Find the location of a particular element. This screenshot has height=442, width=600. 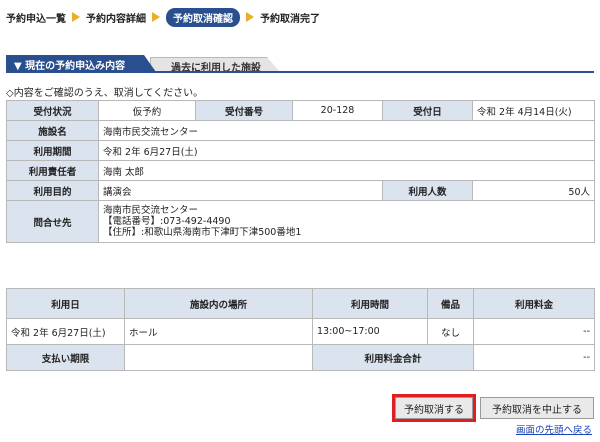

people-value: 50人 is located at coordinates (533, 190).